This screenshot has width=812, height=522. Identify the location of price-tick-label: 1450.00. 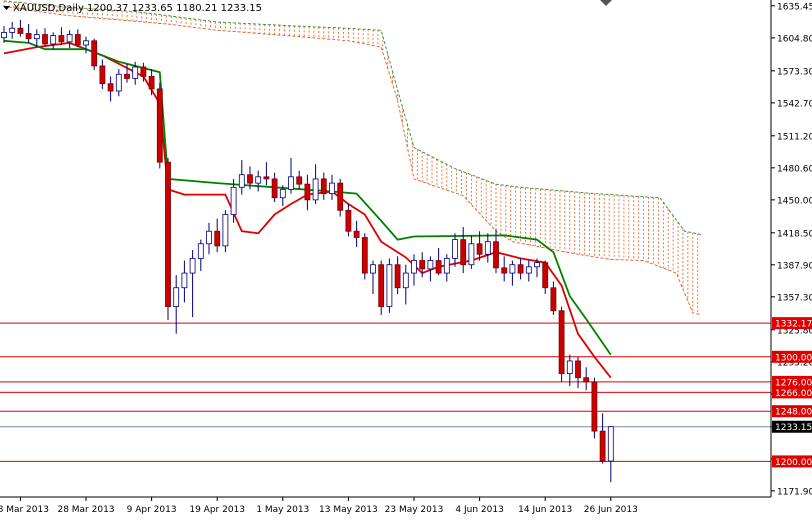
(794, 201).